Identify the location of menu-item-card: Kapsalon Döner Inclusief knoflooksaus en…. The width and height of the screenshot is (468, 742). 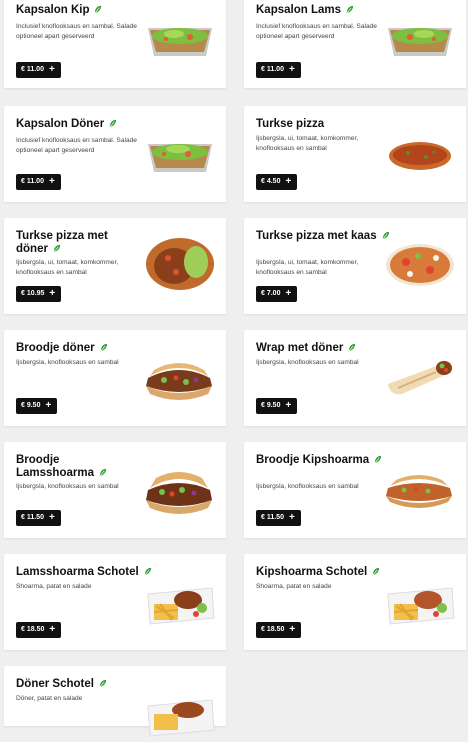
(115, 154).